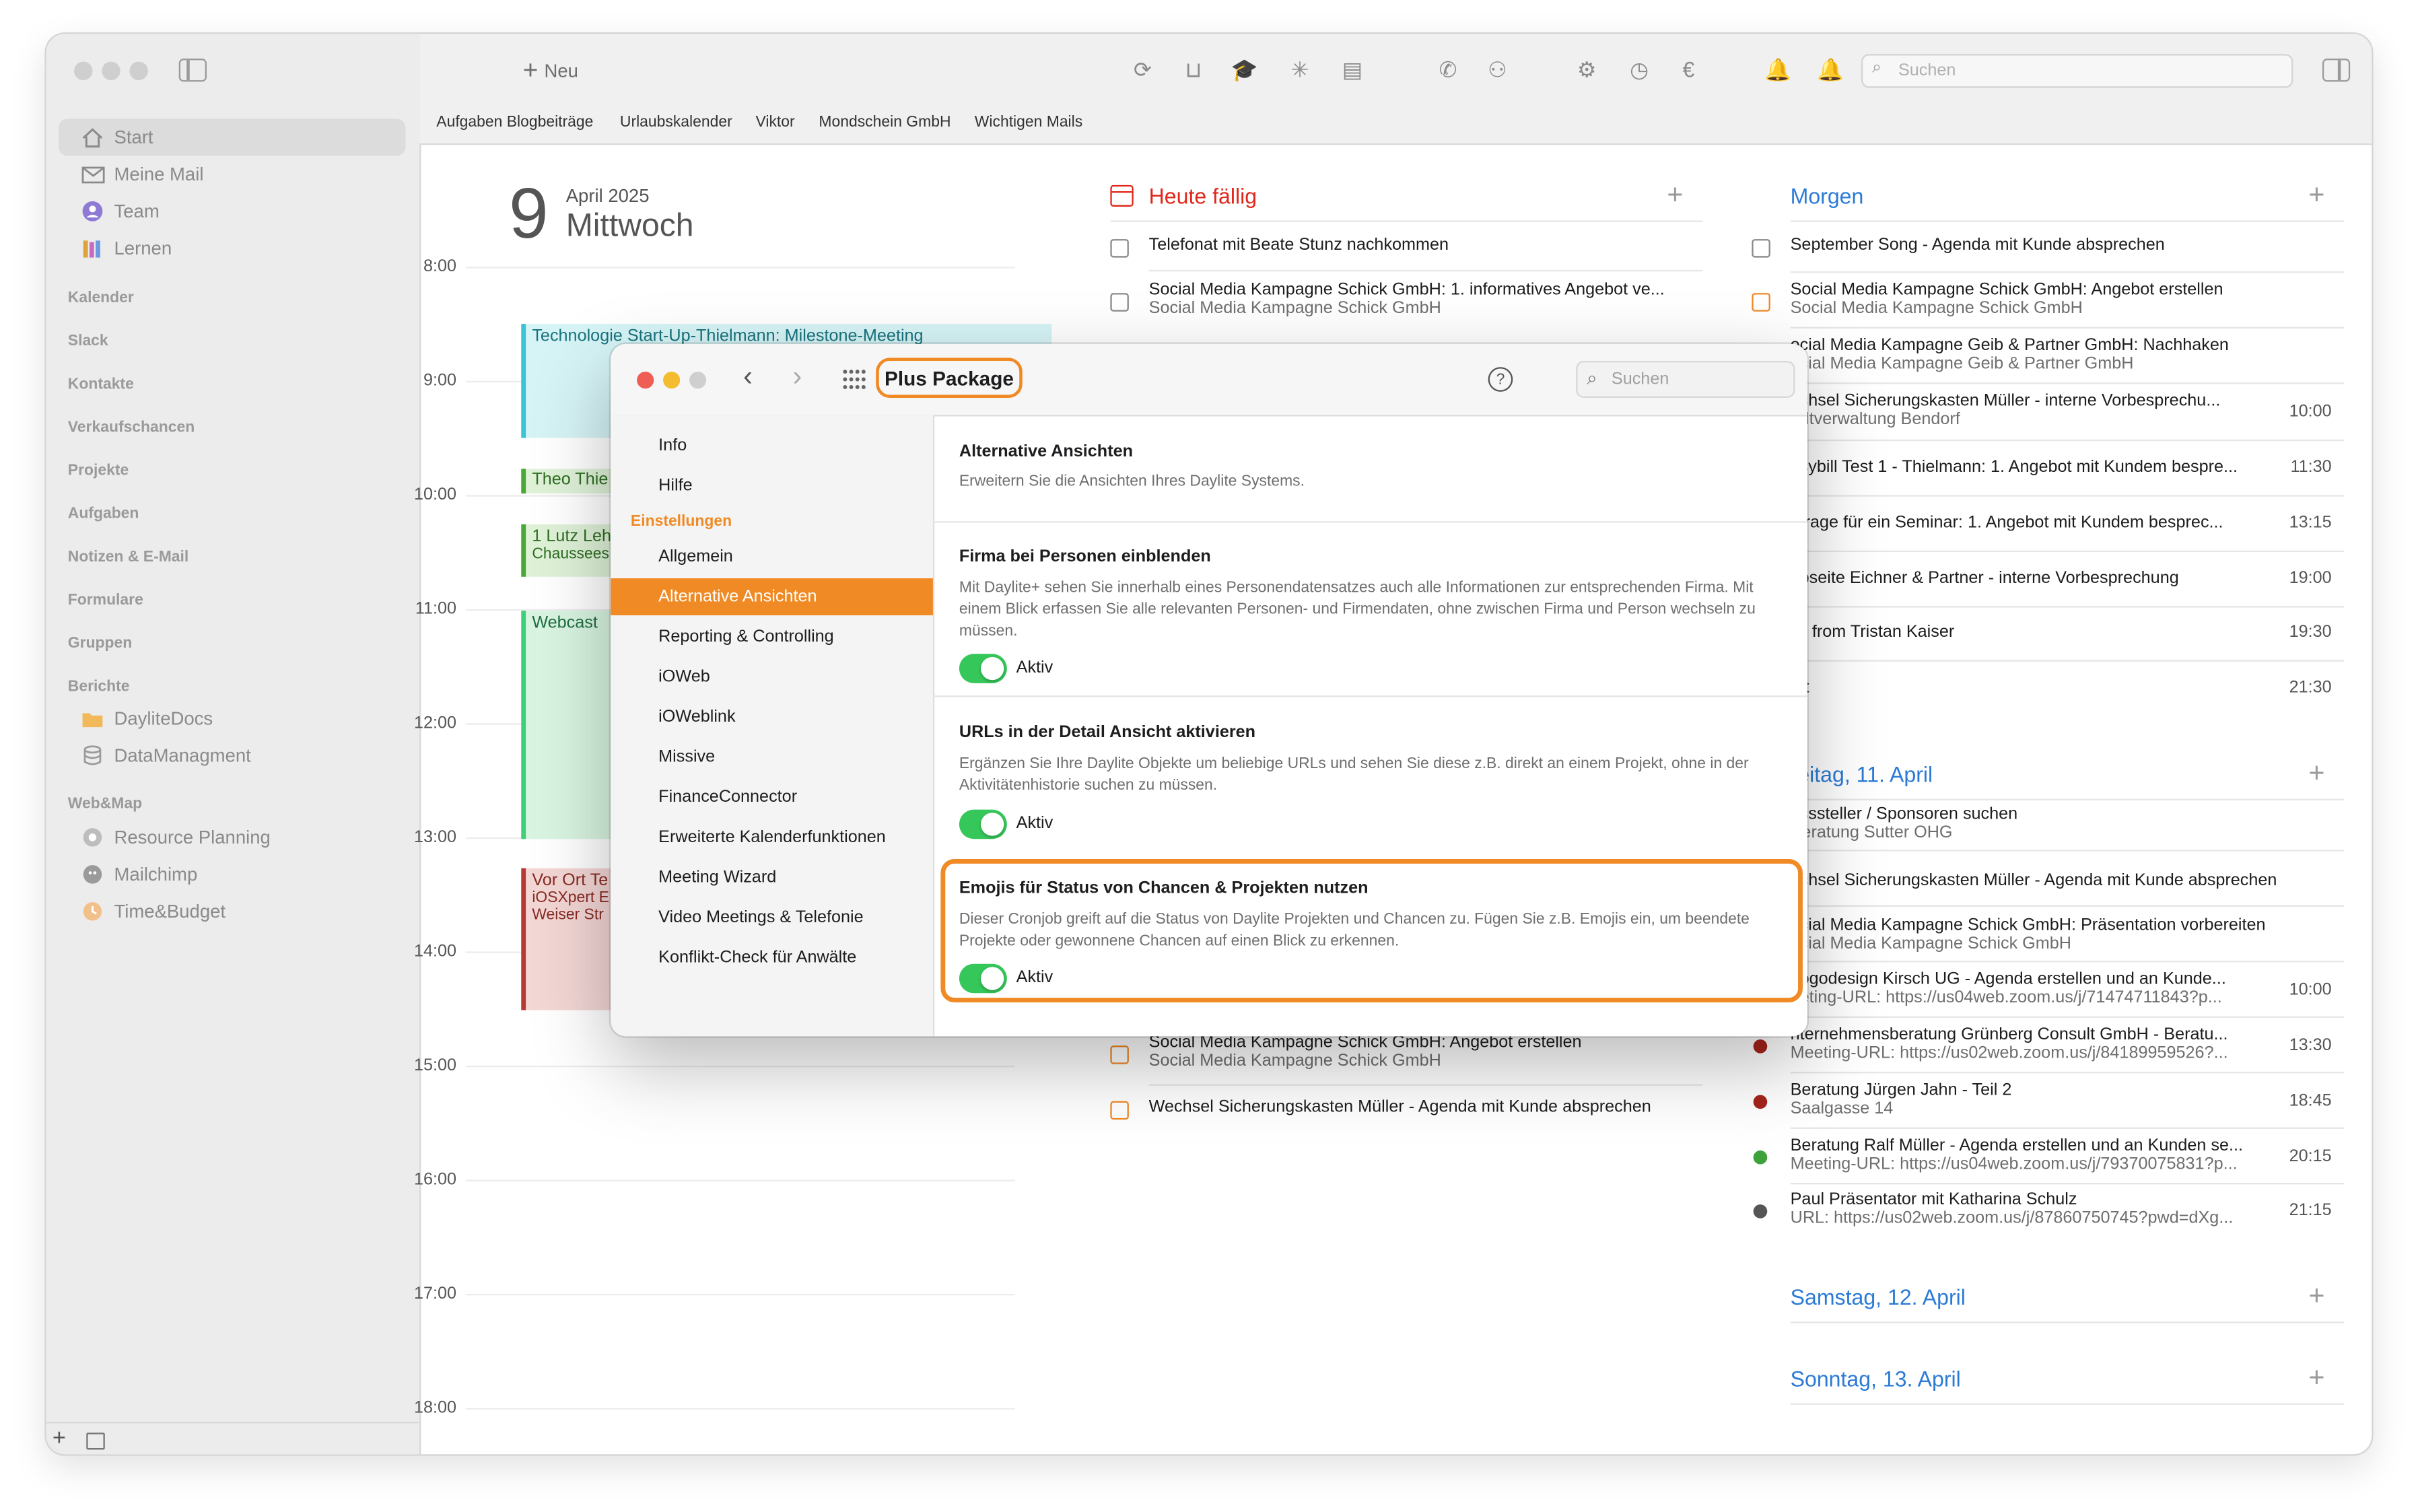  Describe the element at coordinates (854, 379) in the screenshot. I see `grid-icon` at that location.